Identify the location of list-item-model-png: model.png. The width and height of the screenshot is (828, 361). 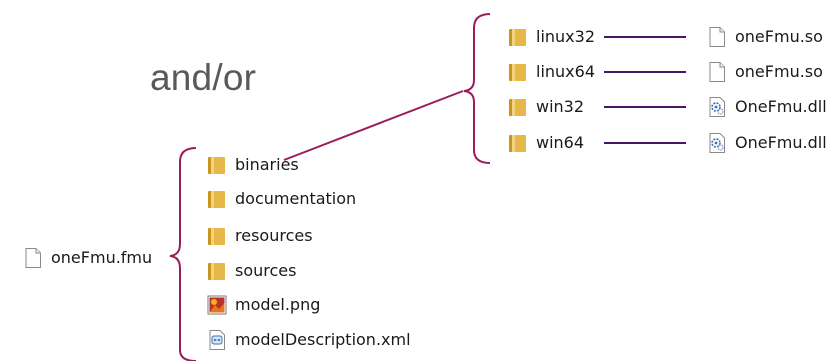
(263, 305).